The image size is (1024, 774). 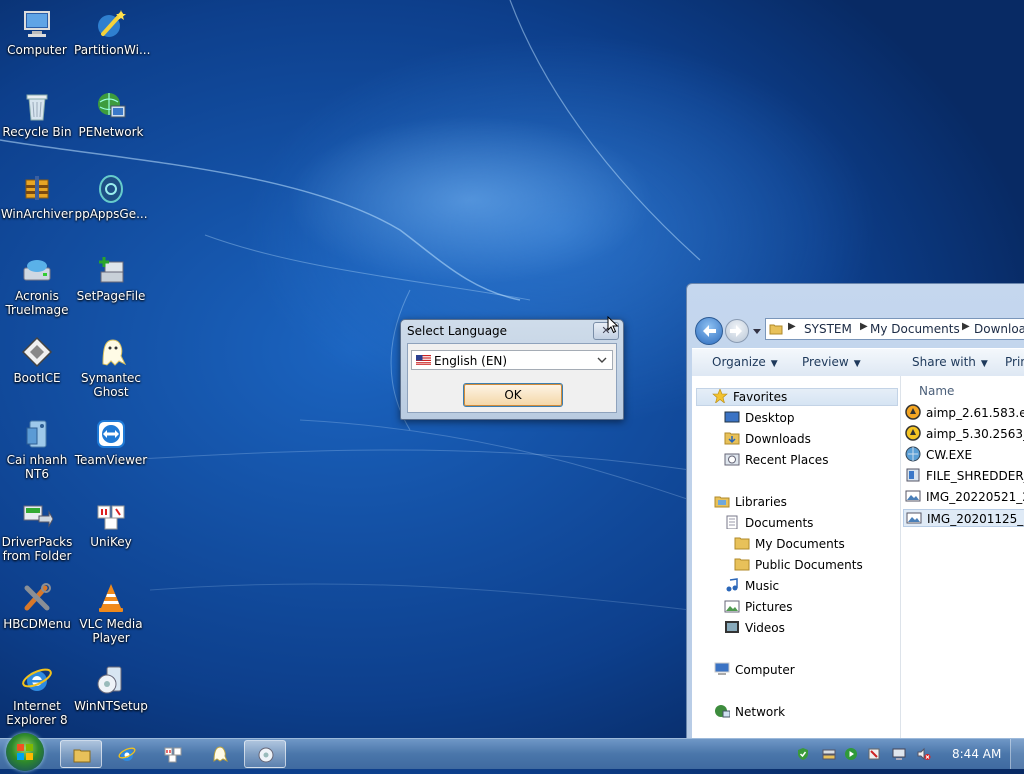 I want to click on file-row: FILE_SHREDDER_Setup.exe, so click(x=963, y=476).